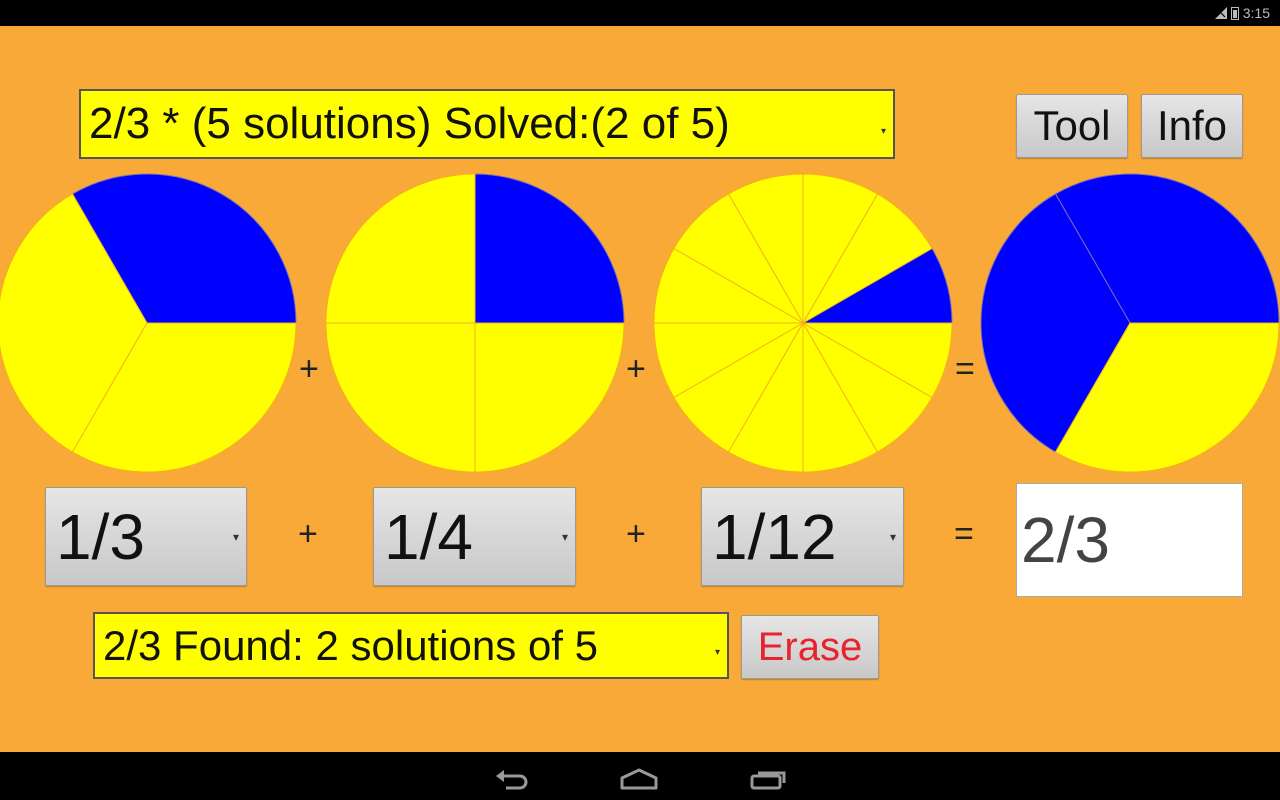 Image resolution: width=1280 pixels, height=800 pixels. What do you see at coordinates (636, 369) in the screenshot?
I see `pie-plus-sign-2: +` at bounding box center [636, 369].